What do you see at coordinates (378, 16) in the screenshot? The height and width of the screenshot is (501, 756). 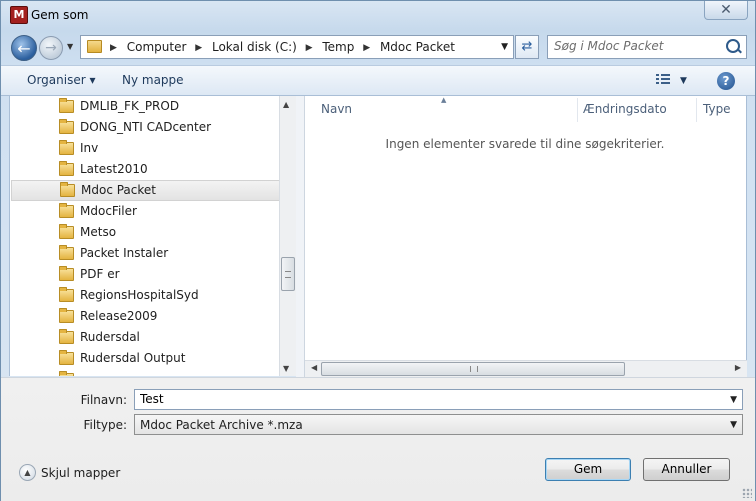 I see `title-bar: M Gem som ✕` at bounding box center [378, 16].